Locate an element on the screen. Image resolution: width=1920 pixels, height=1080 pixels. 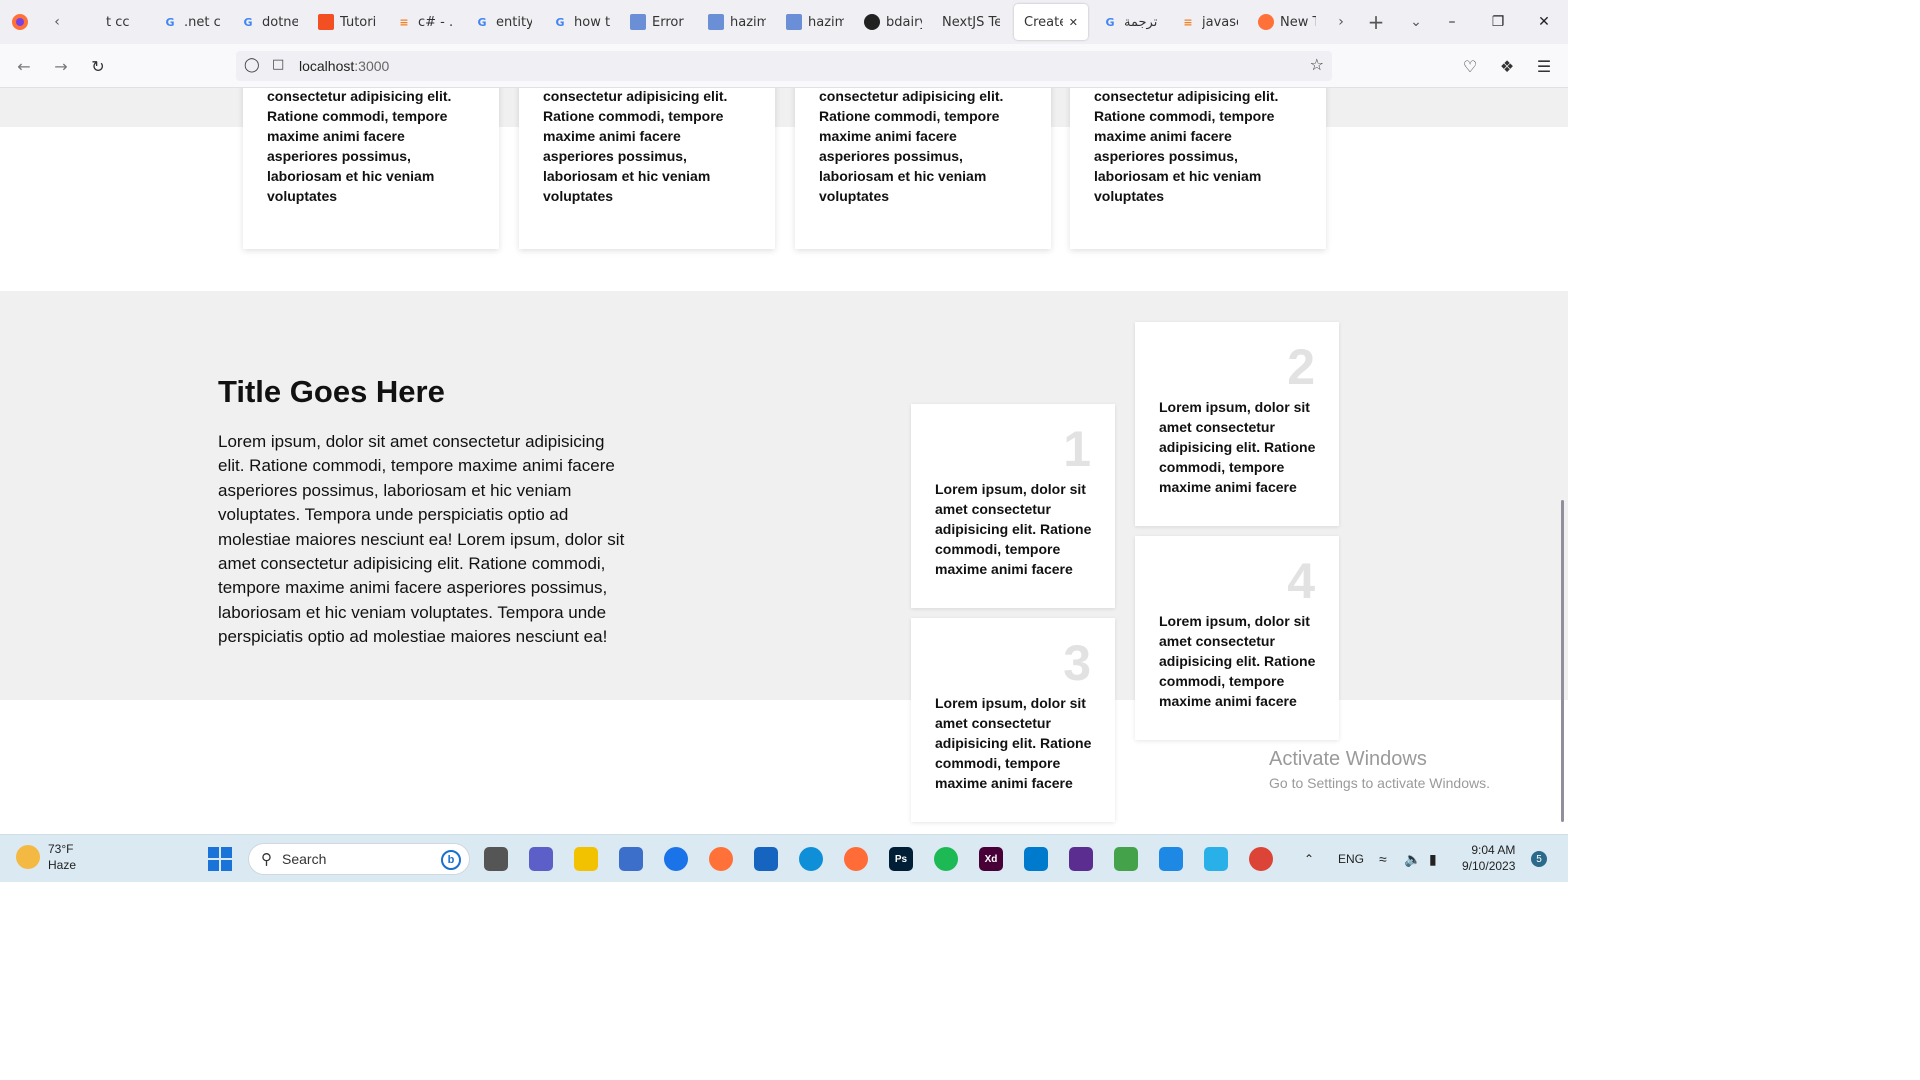
tab-9: hazim is located at coordinates (815, 22).